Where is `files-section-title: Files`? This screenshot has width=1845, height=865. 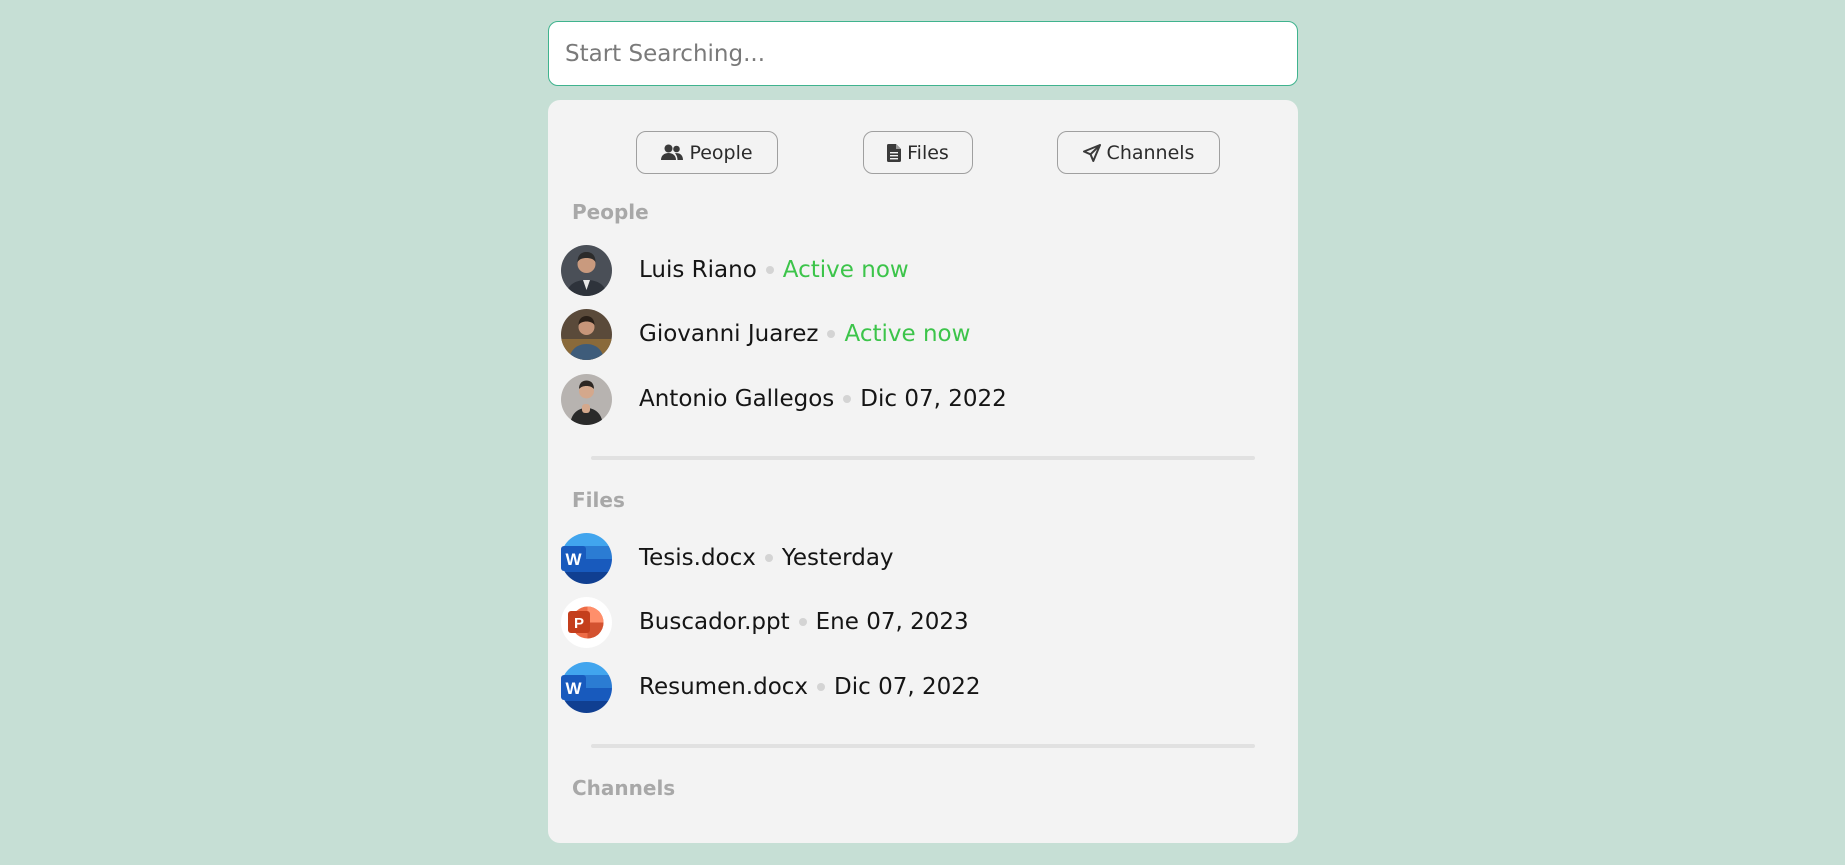
files-section-title: Files is located at coordinates (598, 500).